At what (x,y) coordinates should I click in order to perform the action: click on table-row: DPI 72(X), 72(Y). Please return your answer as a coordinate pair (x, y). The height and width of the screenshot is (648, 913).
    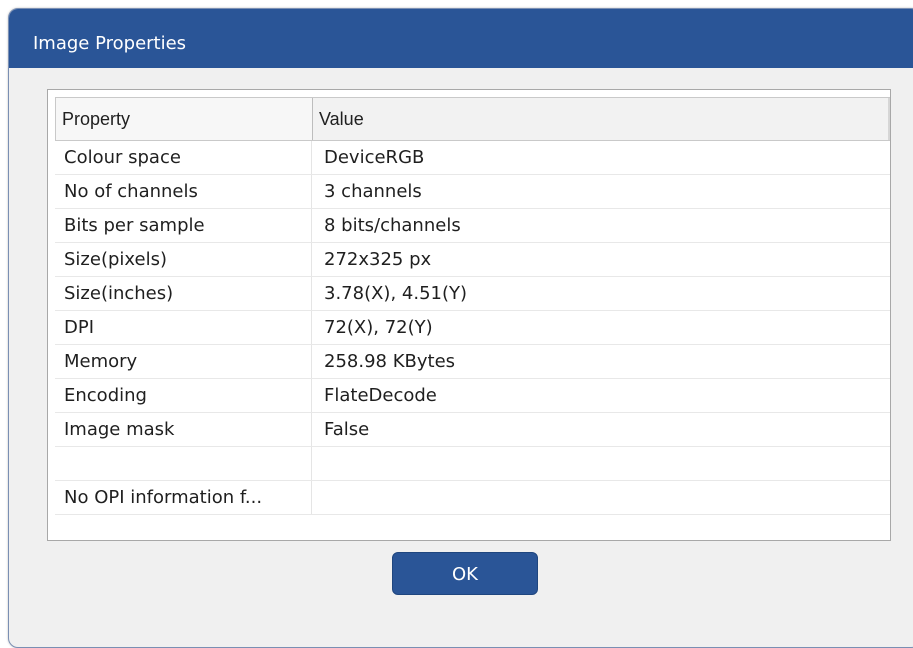
    Looking at the image, I should click on (472, 328).